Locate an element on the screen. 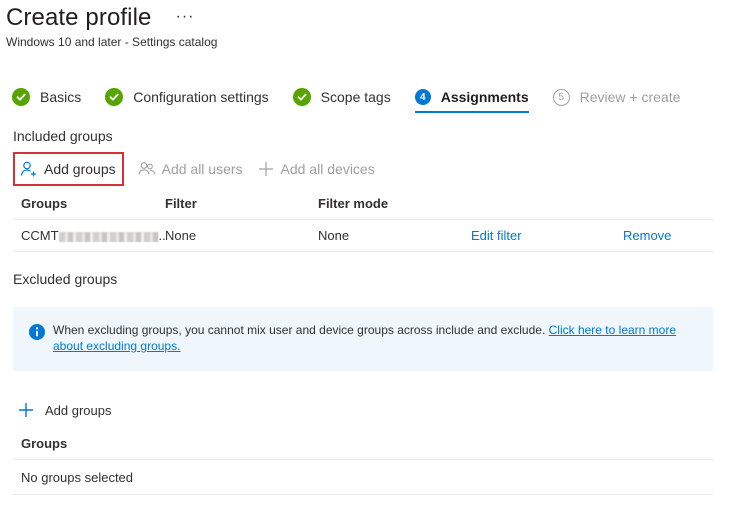 The width and height of the screenshot is (736, 518). included-command-bar: Add groups Add all users Add all devices is located at coordinates (199, 169).